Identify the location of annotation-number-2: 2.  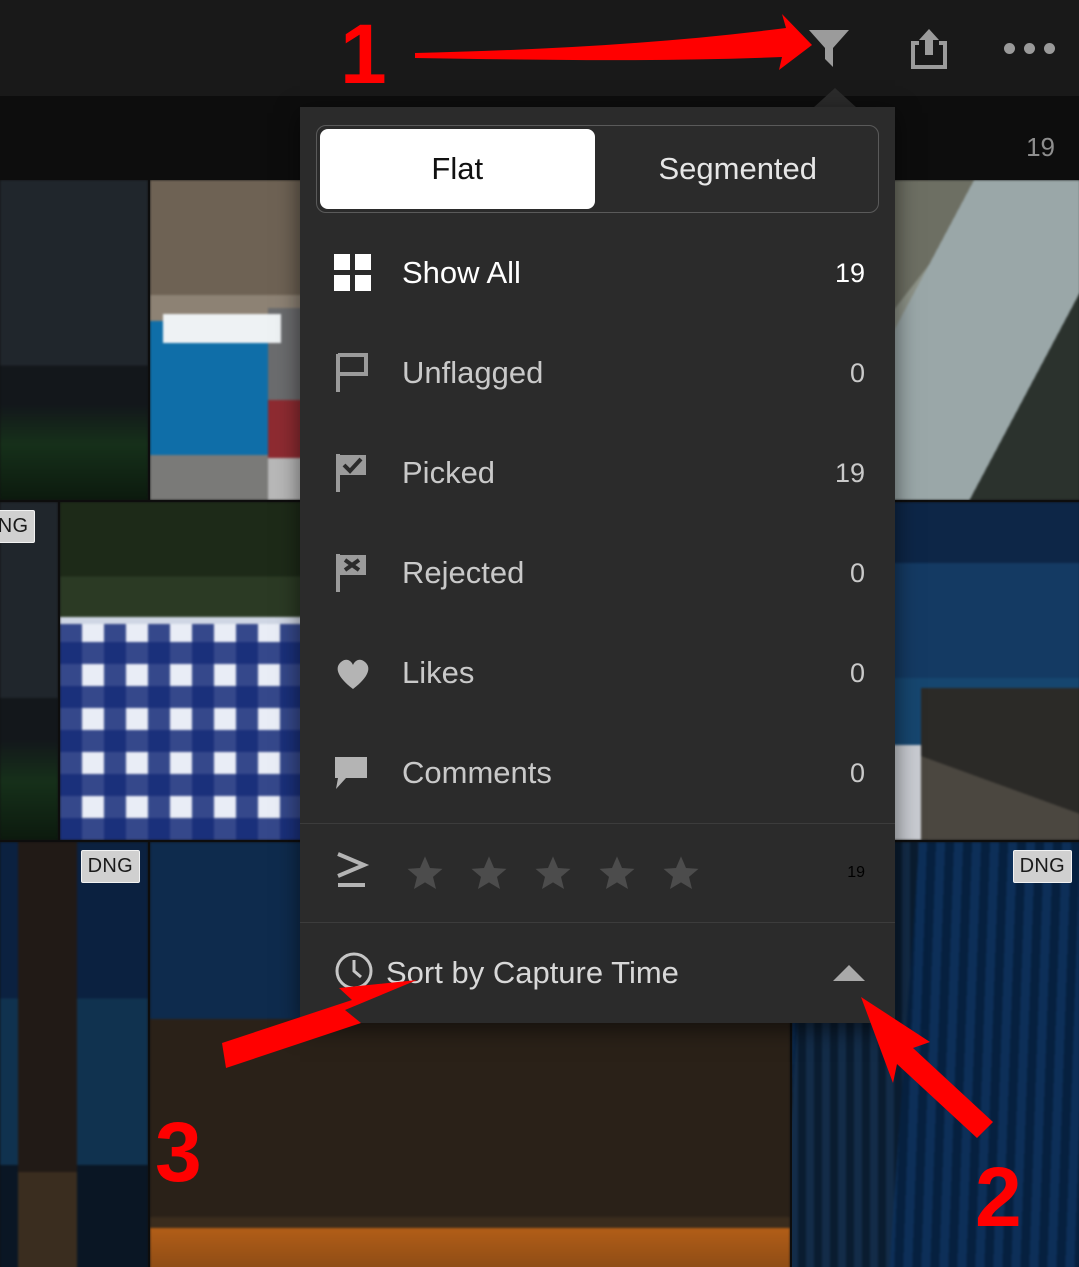
(998, 1197).